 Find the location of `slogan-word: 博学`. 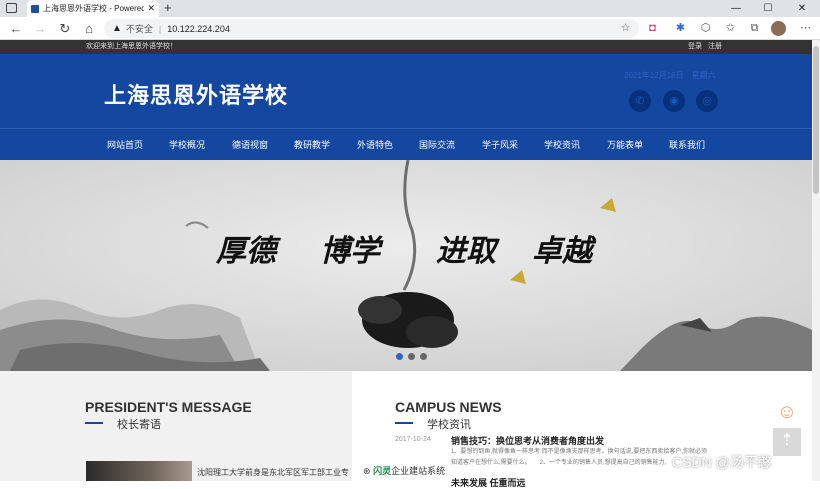

slogan-word: 博学 is located at coordinates (350, 251).